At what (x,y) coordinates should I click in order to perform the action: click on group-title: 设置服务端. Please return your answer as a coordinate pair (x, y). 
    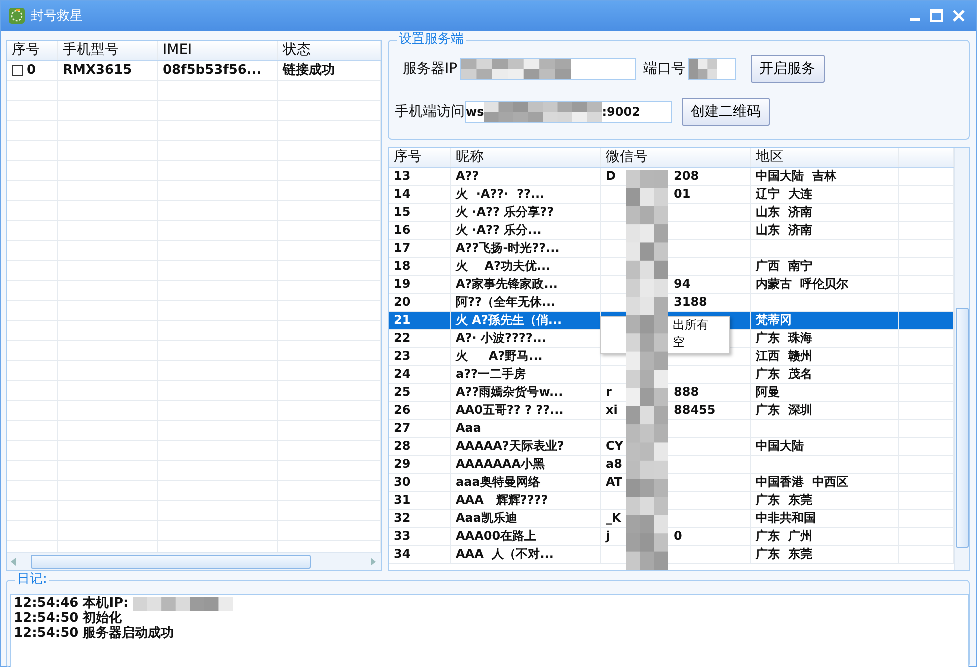
    Looking at the image, I should click on (431, 40).